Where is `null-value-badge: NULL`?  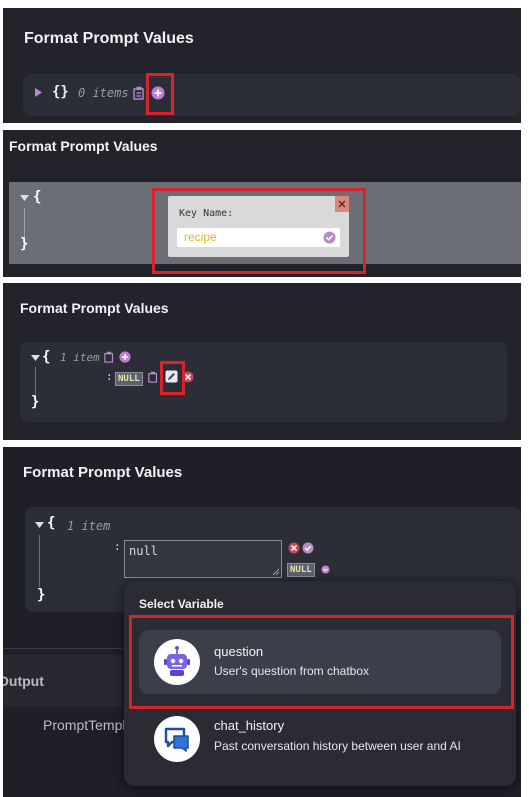
null-value-badge: NULL is located at coordinates (129, 379).